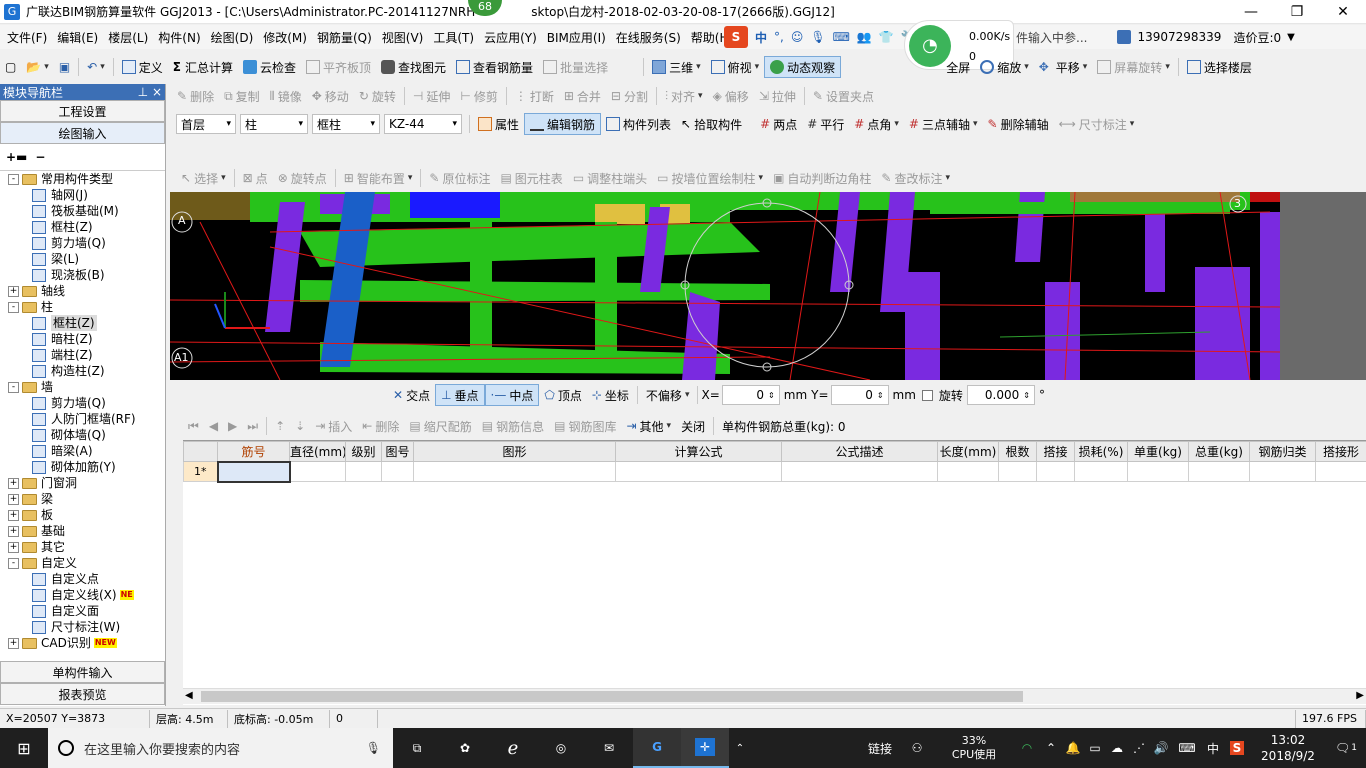  I want to click on orbit-button: 动态观察, so click(803, 67).